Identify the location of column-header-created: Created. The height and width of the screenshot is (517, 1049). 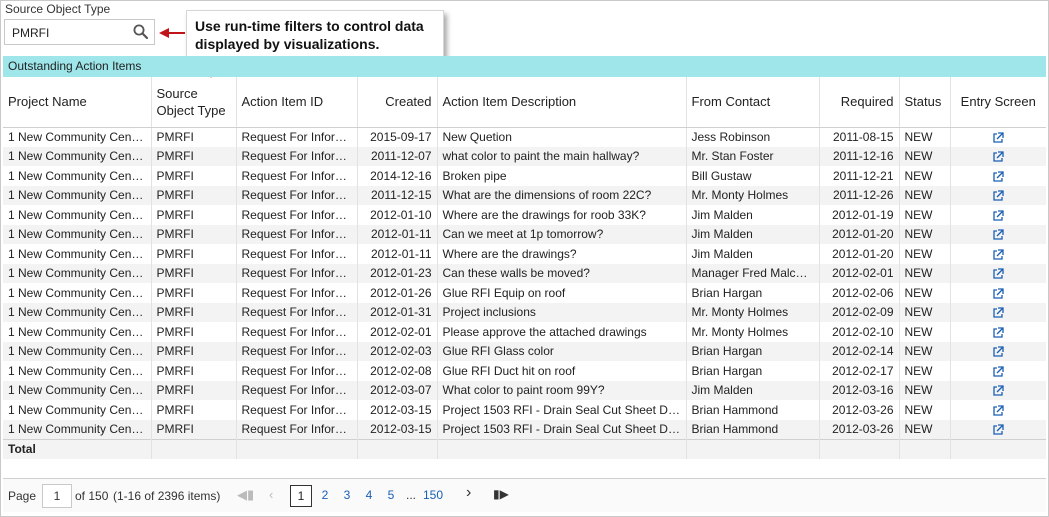
(397, 102).